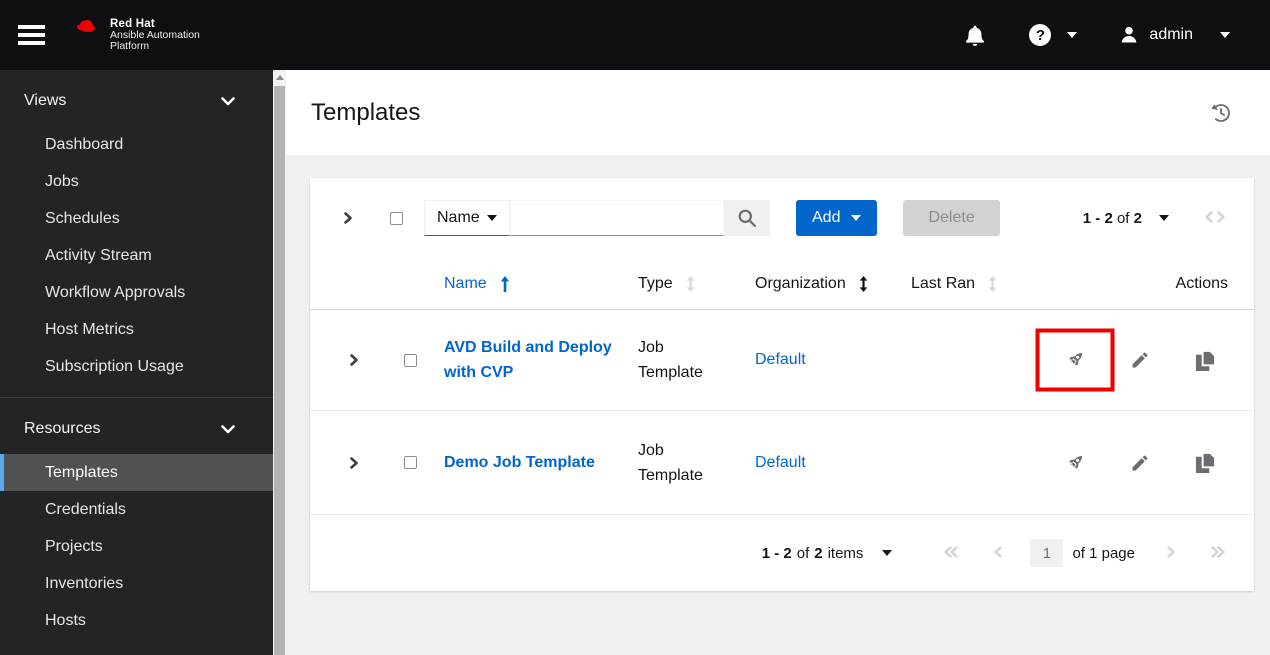 The width and height of the screenshot is (1270, 655). What do you see at coordinates (279, 77) in the screenshot?
I see `scrollbar-up-button` at bounding box center [279, 77].